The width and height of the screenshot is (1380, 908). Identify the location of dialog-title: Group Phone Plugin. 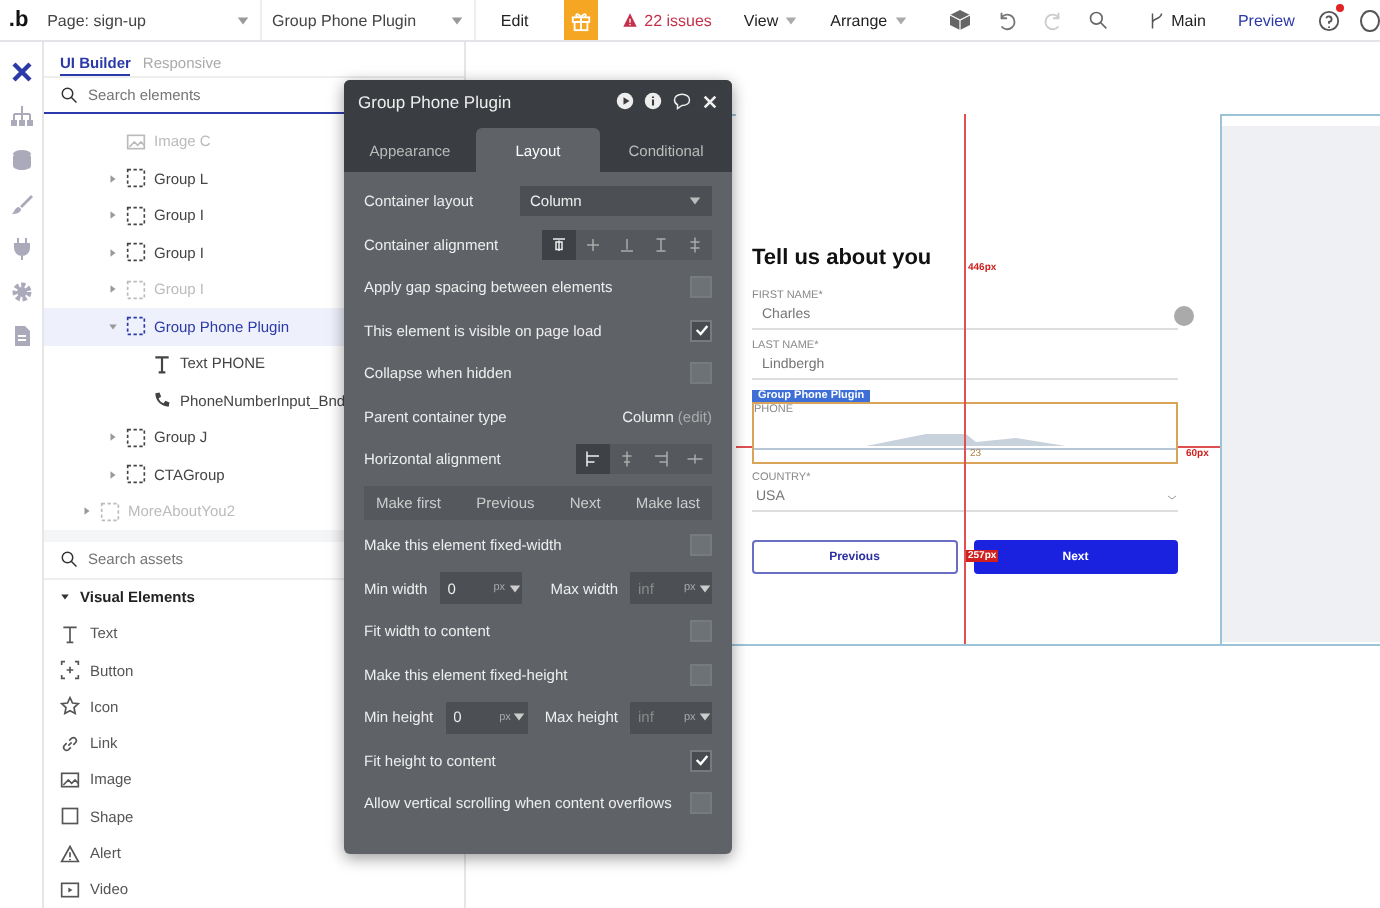
(436, 101).